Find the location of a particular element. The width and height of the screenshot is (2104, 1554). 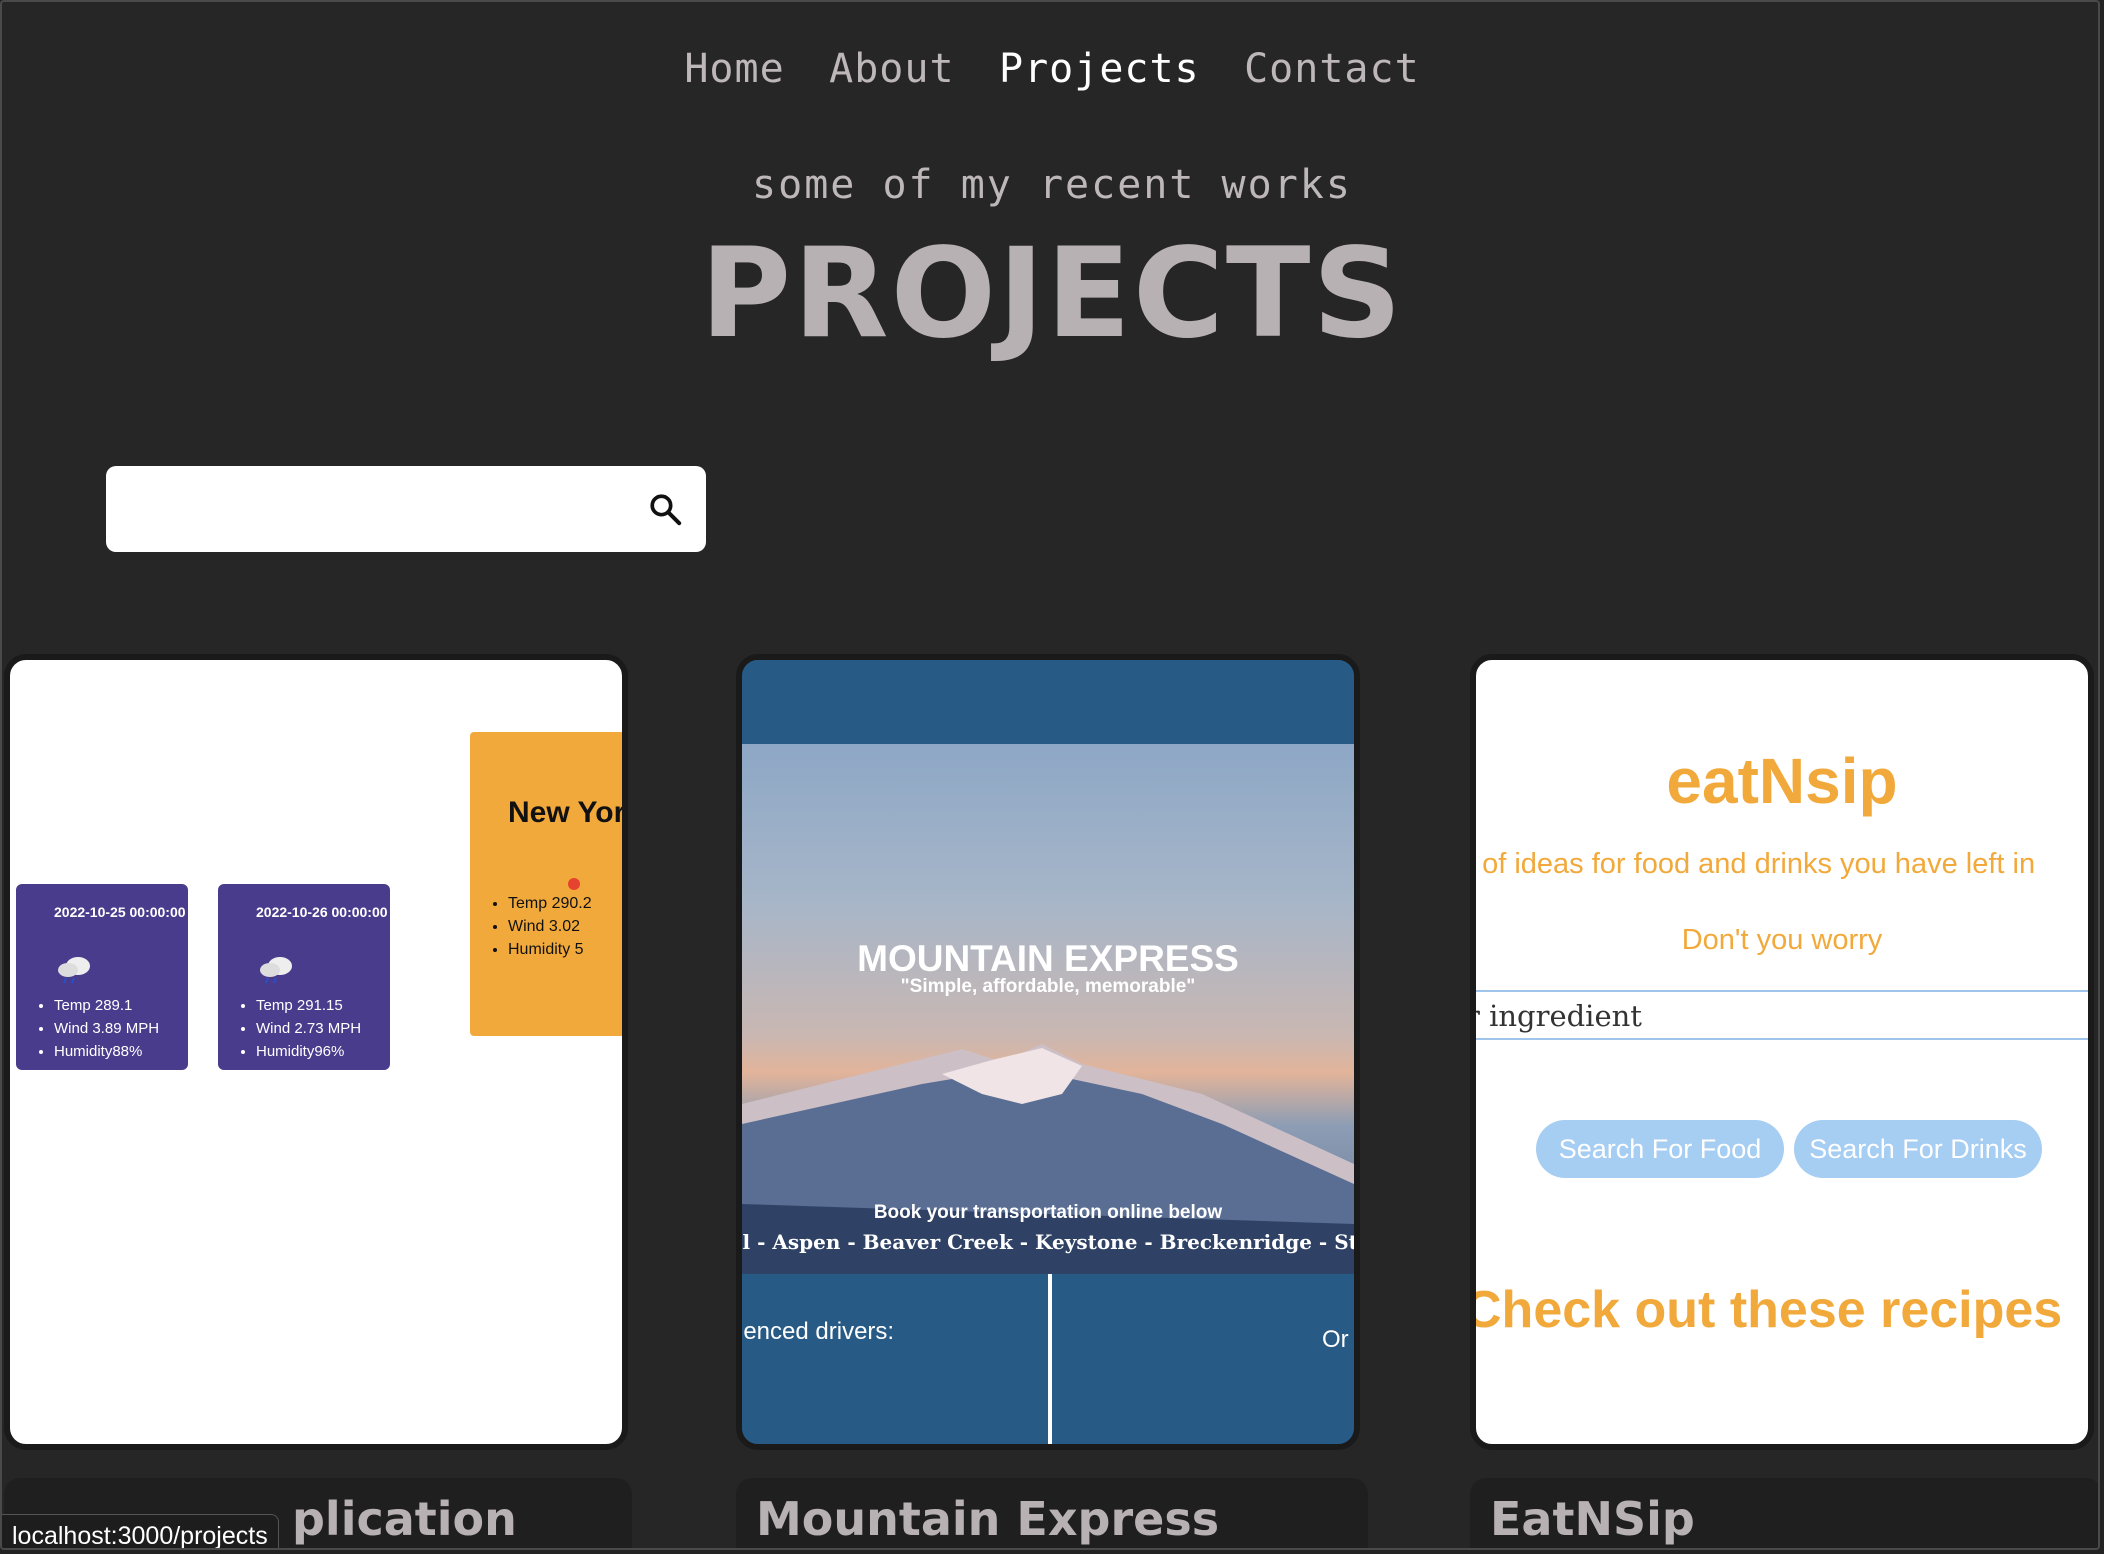

or-text: Or c is located at coordinates (1338, 1339).